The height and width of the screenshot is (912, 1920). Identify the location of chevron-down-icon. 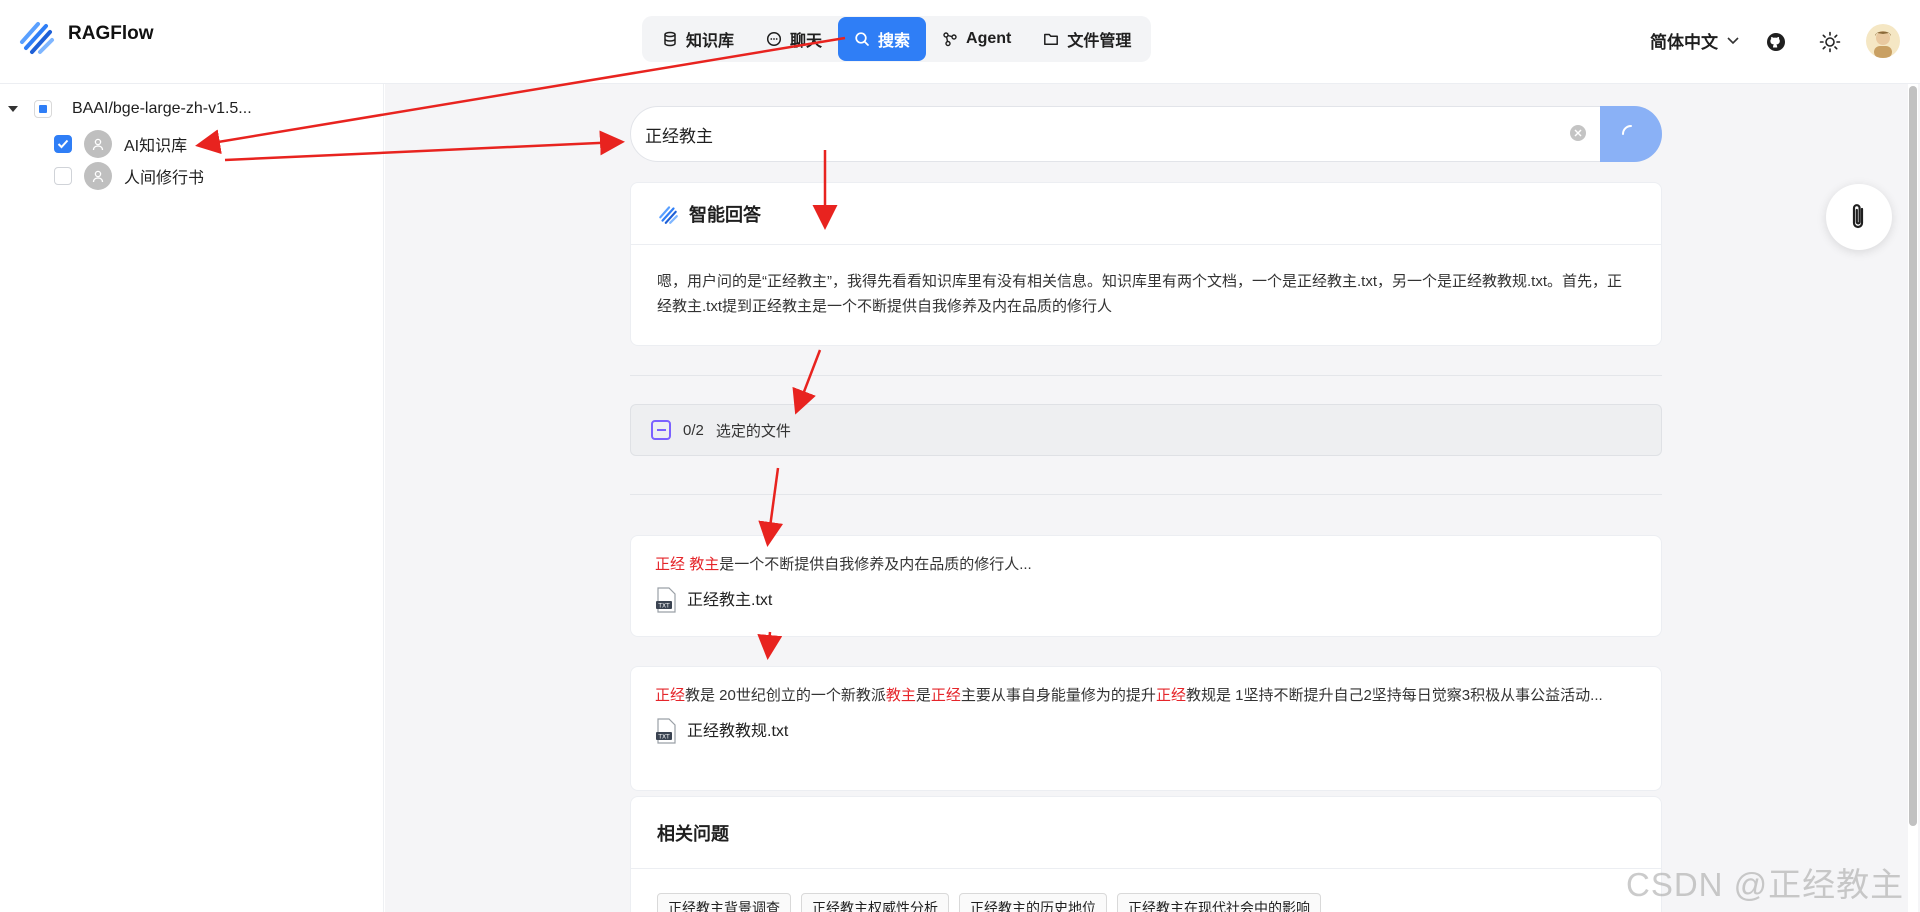
(1733, 40).